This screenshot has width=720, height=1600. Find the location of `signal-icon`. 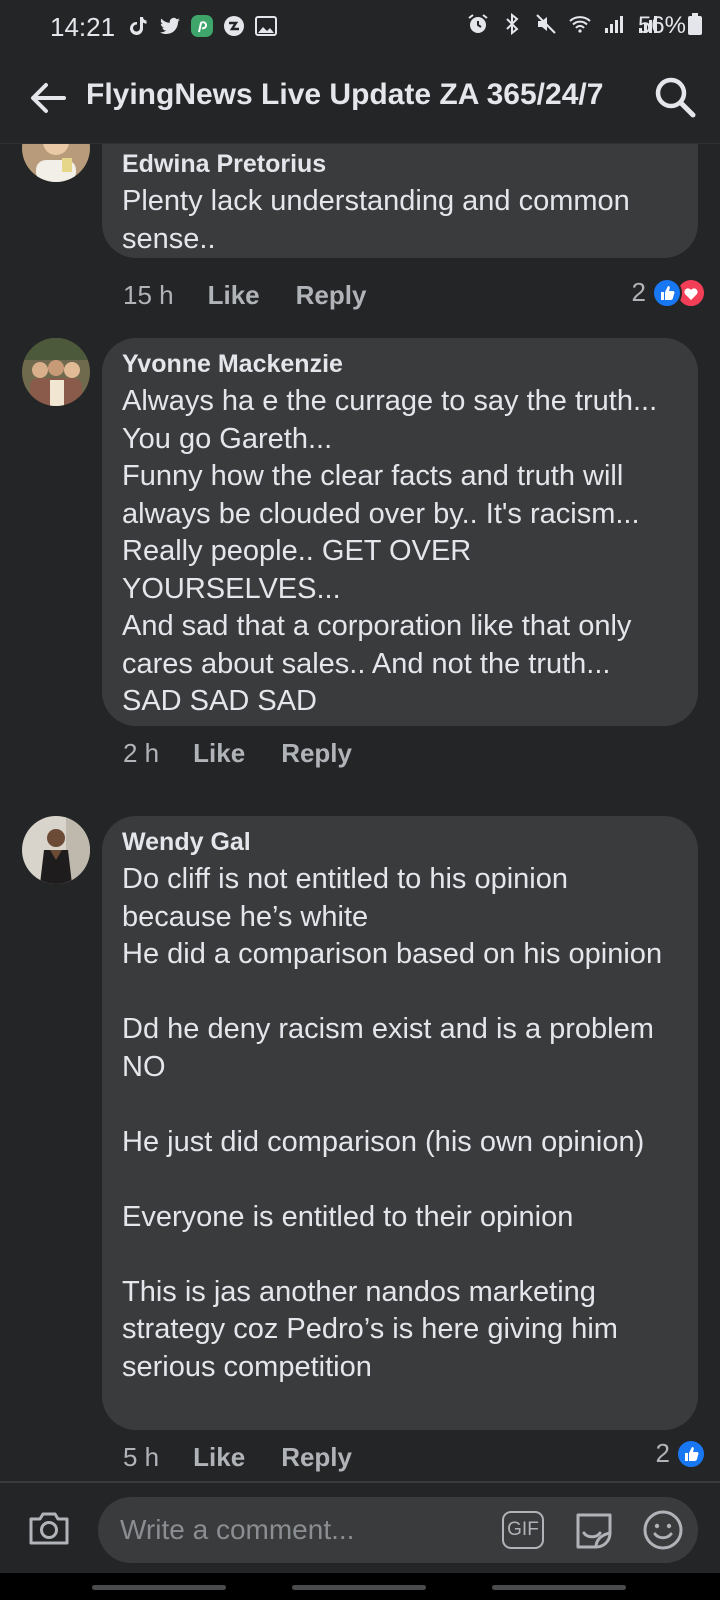

signal-icon is located at coordinates (614, 24).